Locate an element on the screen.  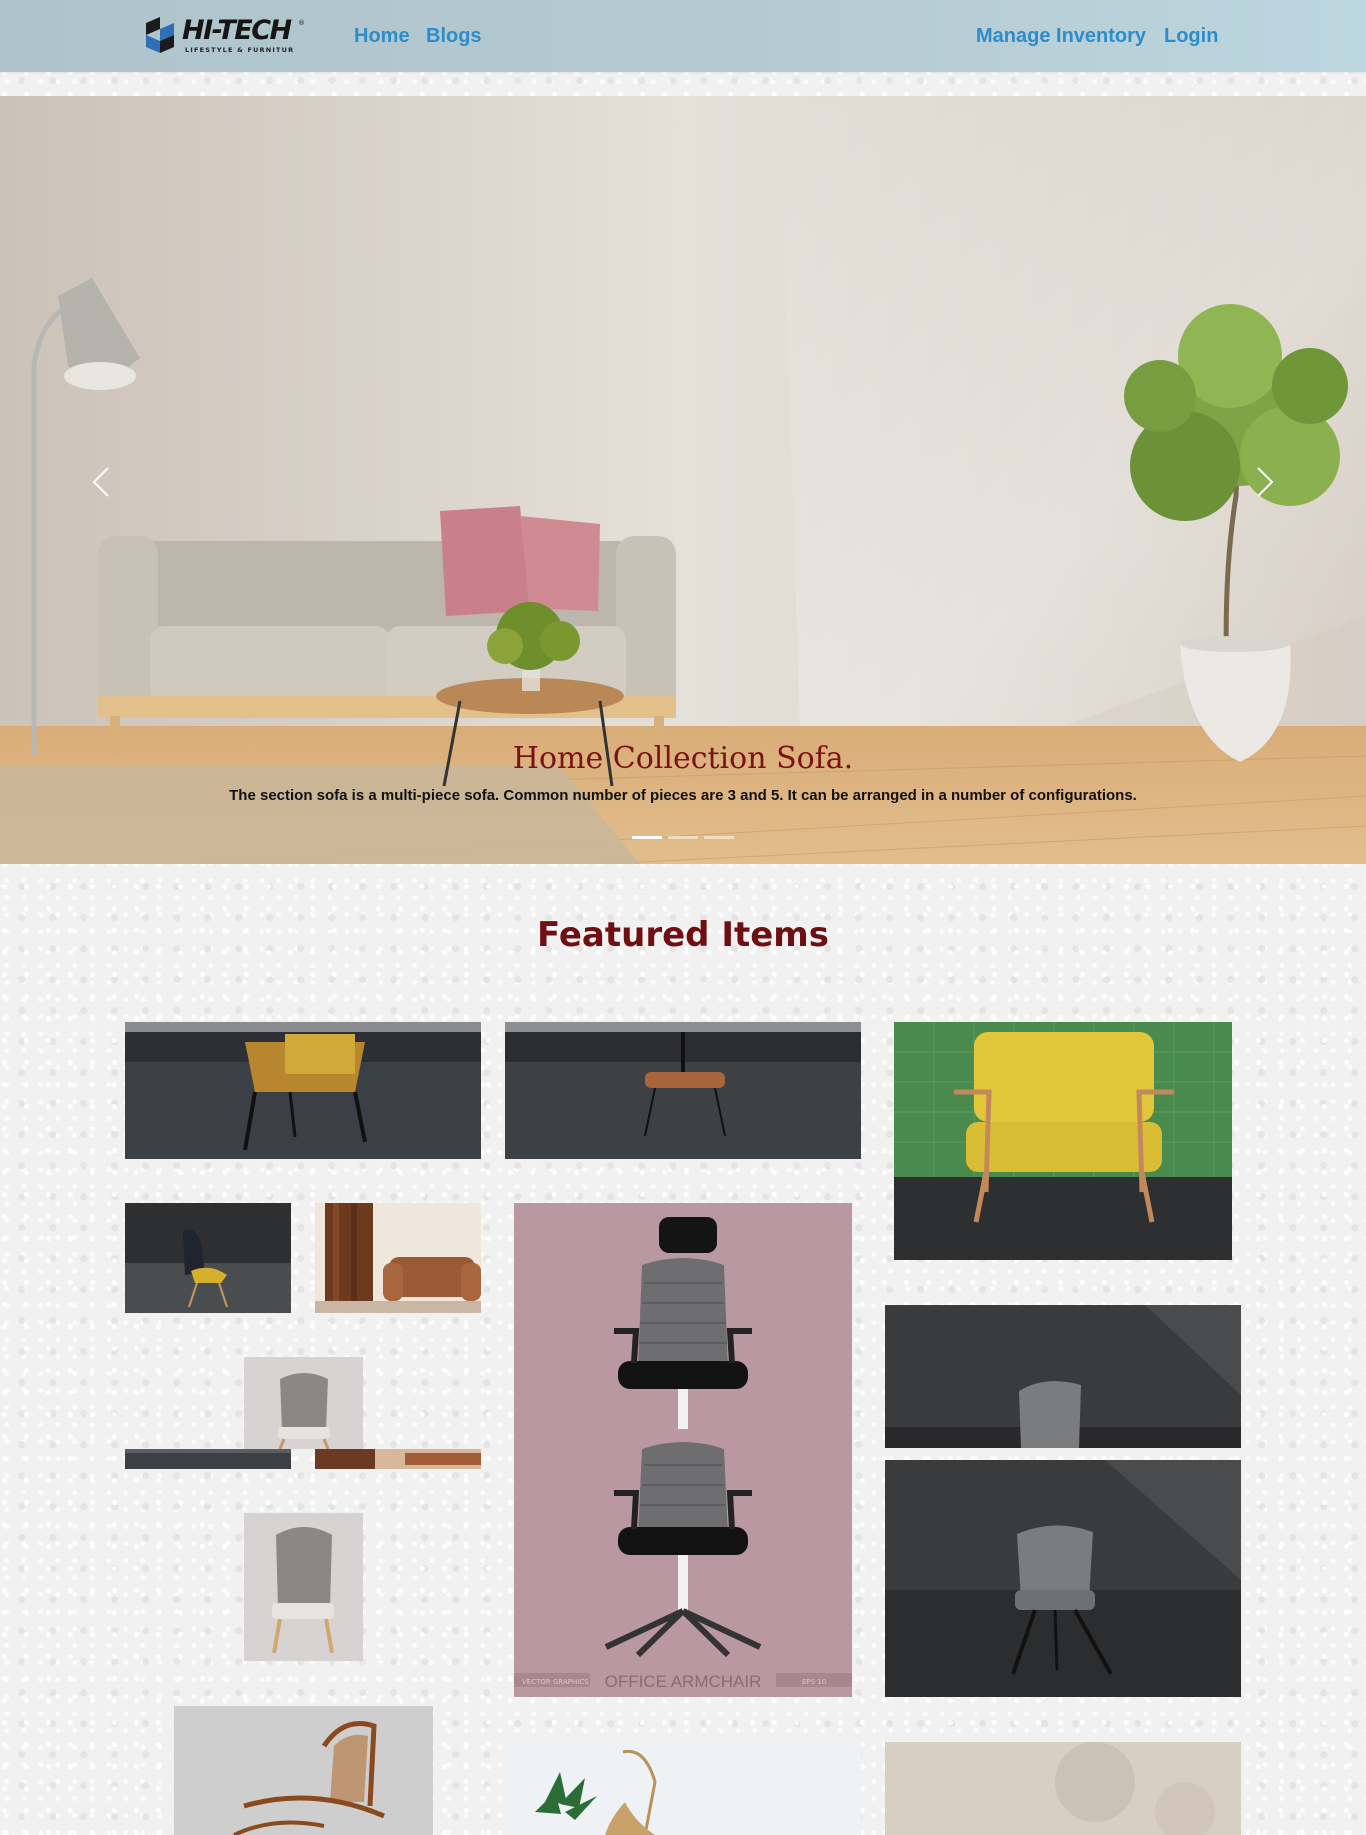
grey-wingchair-large-image is located at coordinates (303, 1587).